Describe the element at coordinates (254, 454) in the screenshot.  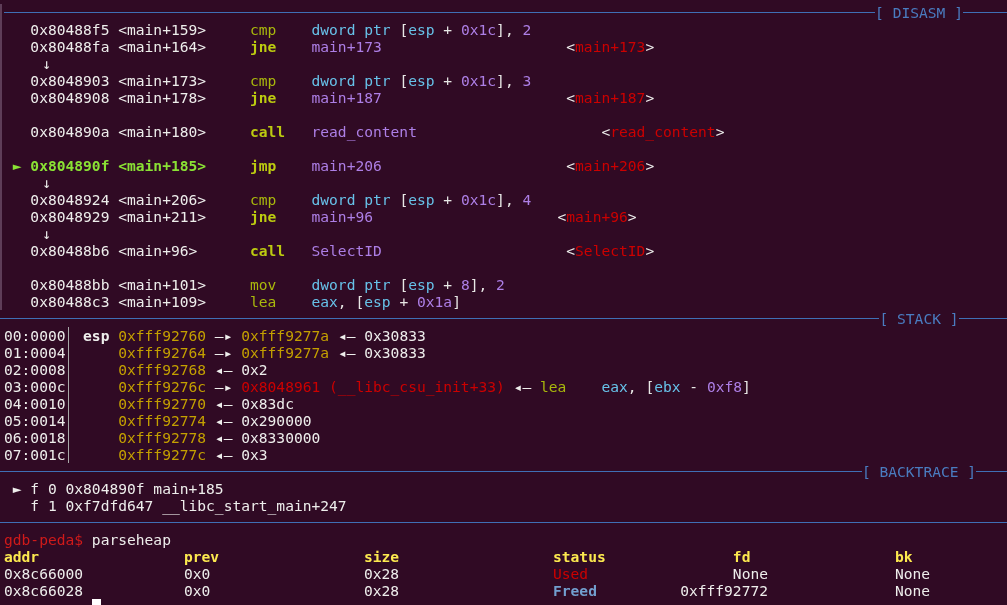
I see `stack-value: 0x3` at that location.